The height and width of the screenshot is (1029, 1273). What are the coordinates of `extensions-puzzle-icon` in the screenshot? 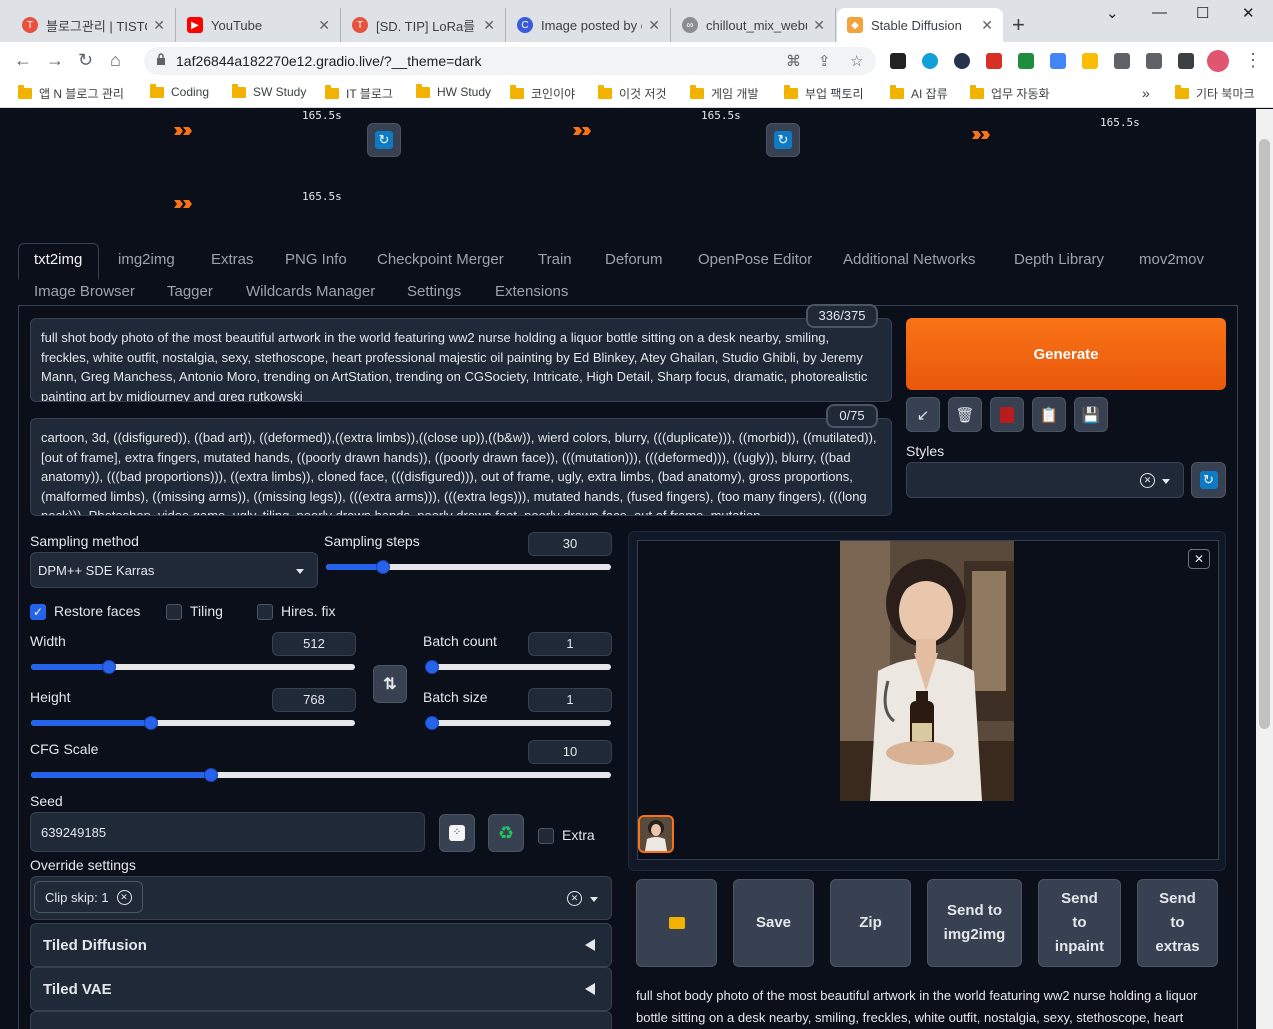 It's located at (1154, 61).